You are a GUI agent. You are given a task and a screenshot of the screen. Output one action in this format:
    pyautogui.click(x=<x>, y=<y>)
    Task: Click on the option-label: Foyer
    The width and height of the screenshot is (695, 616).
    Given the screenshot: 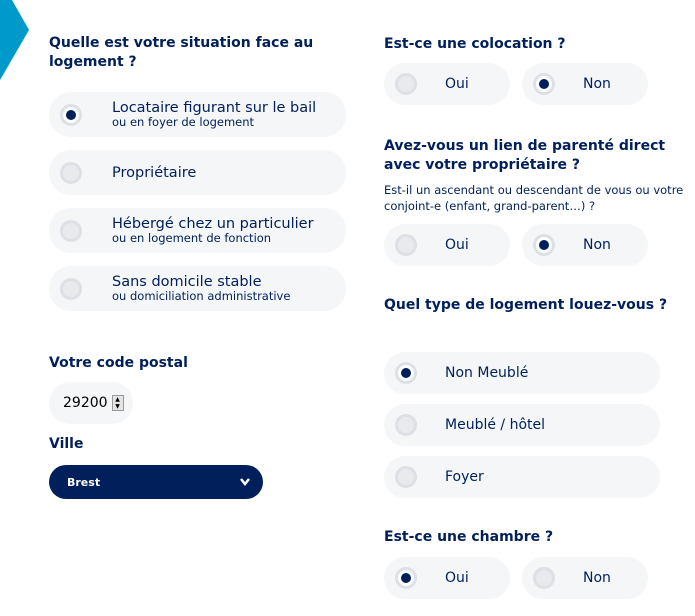 What is the action you would take?
    pyautogui.click(x=464, y=477)
    